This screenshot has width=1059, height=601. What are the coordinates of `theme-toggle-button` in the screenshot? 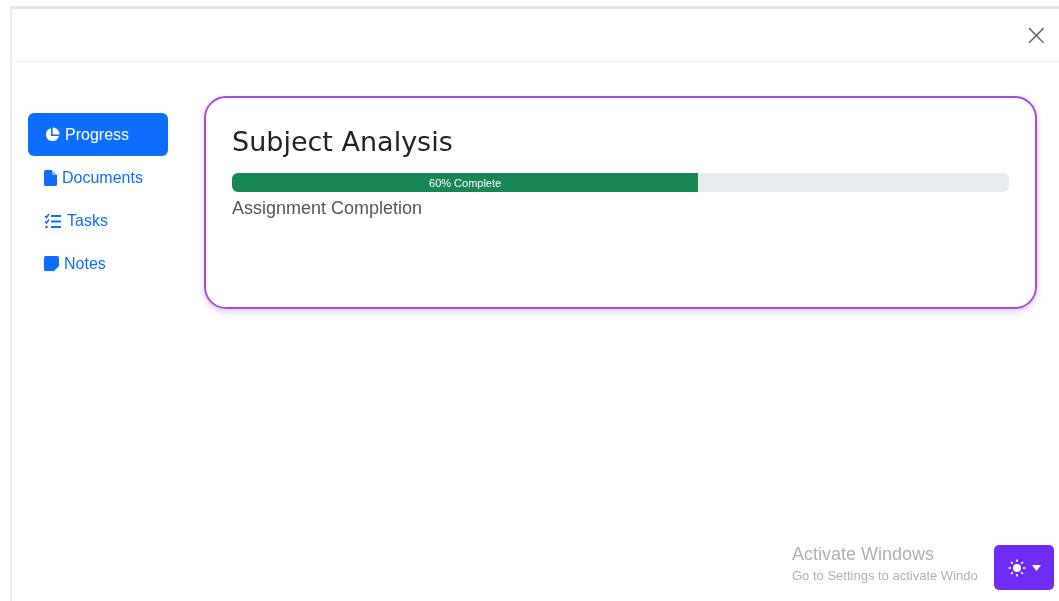 It's located at (1024, 567).